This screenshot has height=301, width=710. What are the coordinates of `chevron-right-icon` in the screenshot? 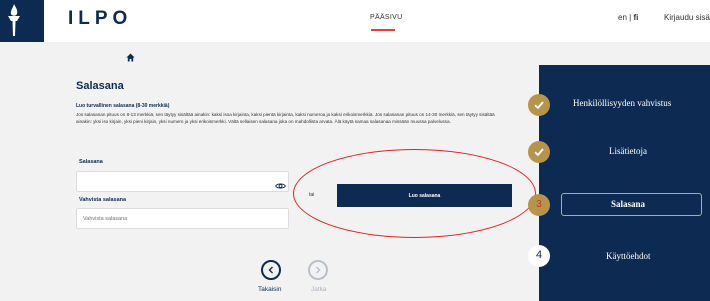 It's located at (318, 270).